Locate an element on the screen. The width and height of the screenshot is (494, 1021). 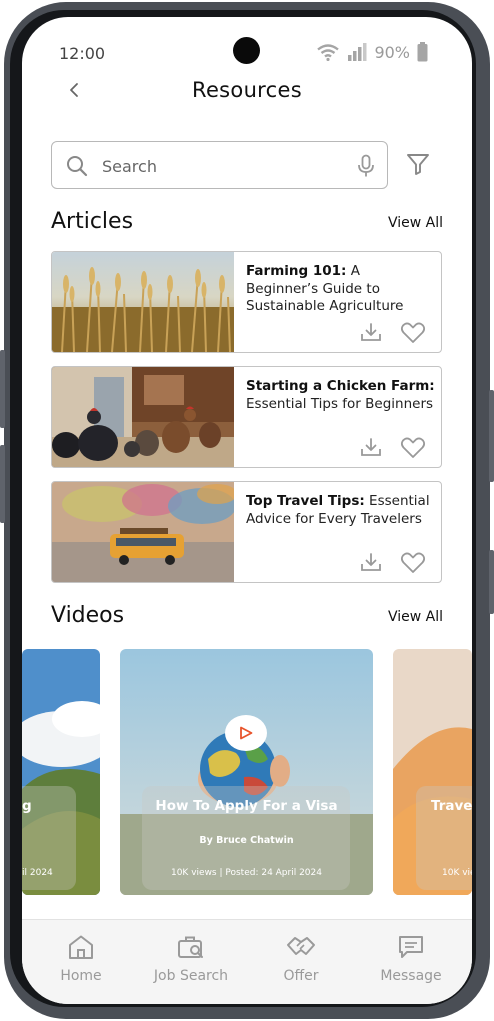
video-meta: 10K views | Posted: 24 April 2024 is located at coordinates (246, 873).